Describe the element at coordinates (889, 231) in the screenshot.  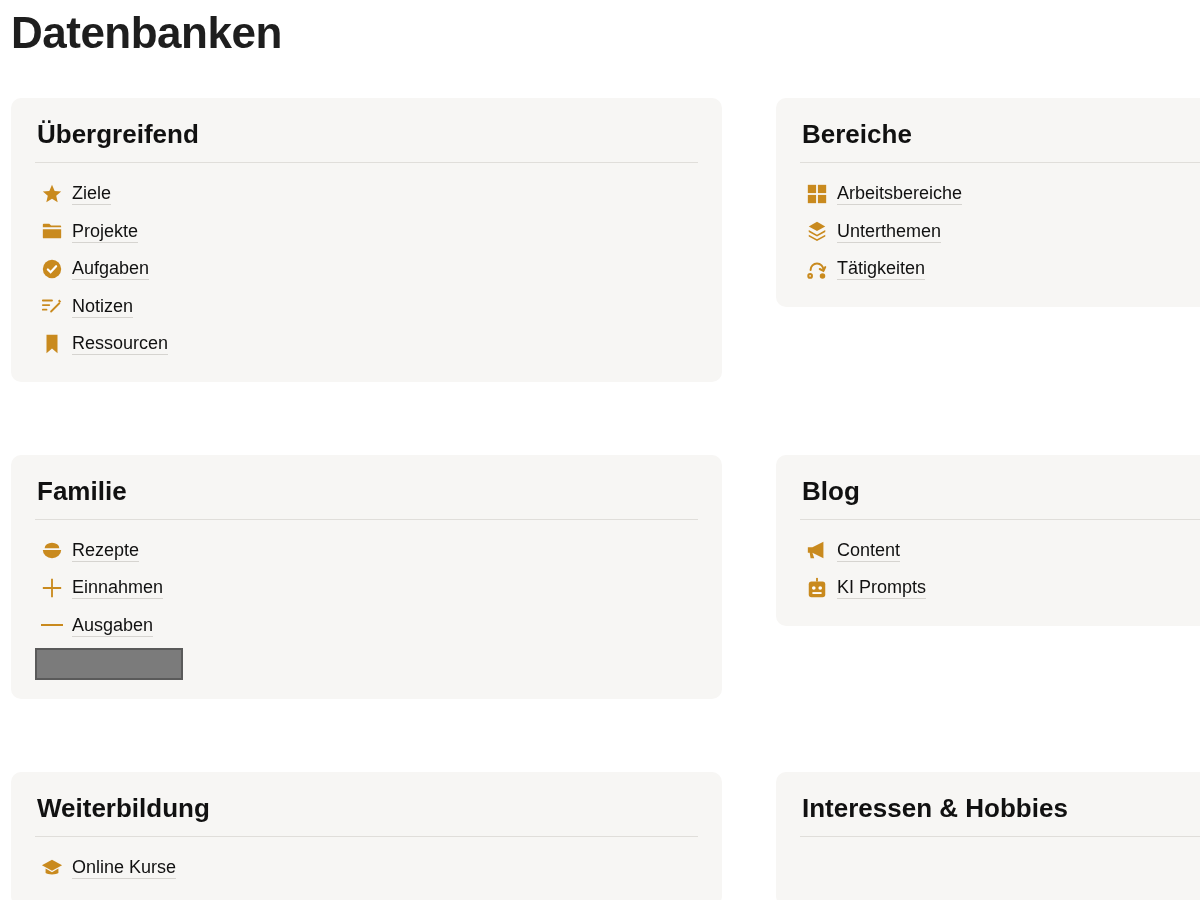
I see `database-link: Unterthemen` at that location.